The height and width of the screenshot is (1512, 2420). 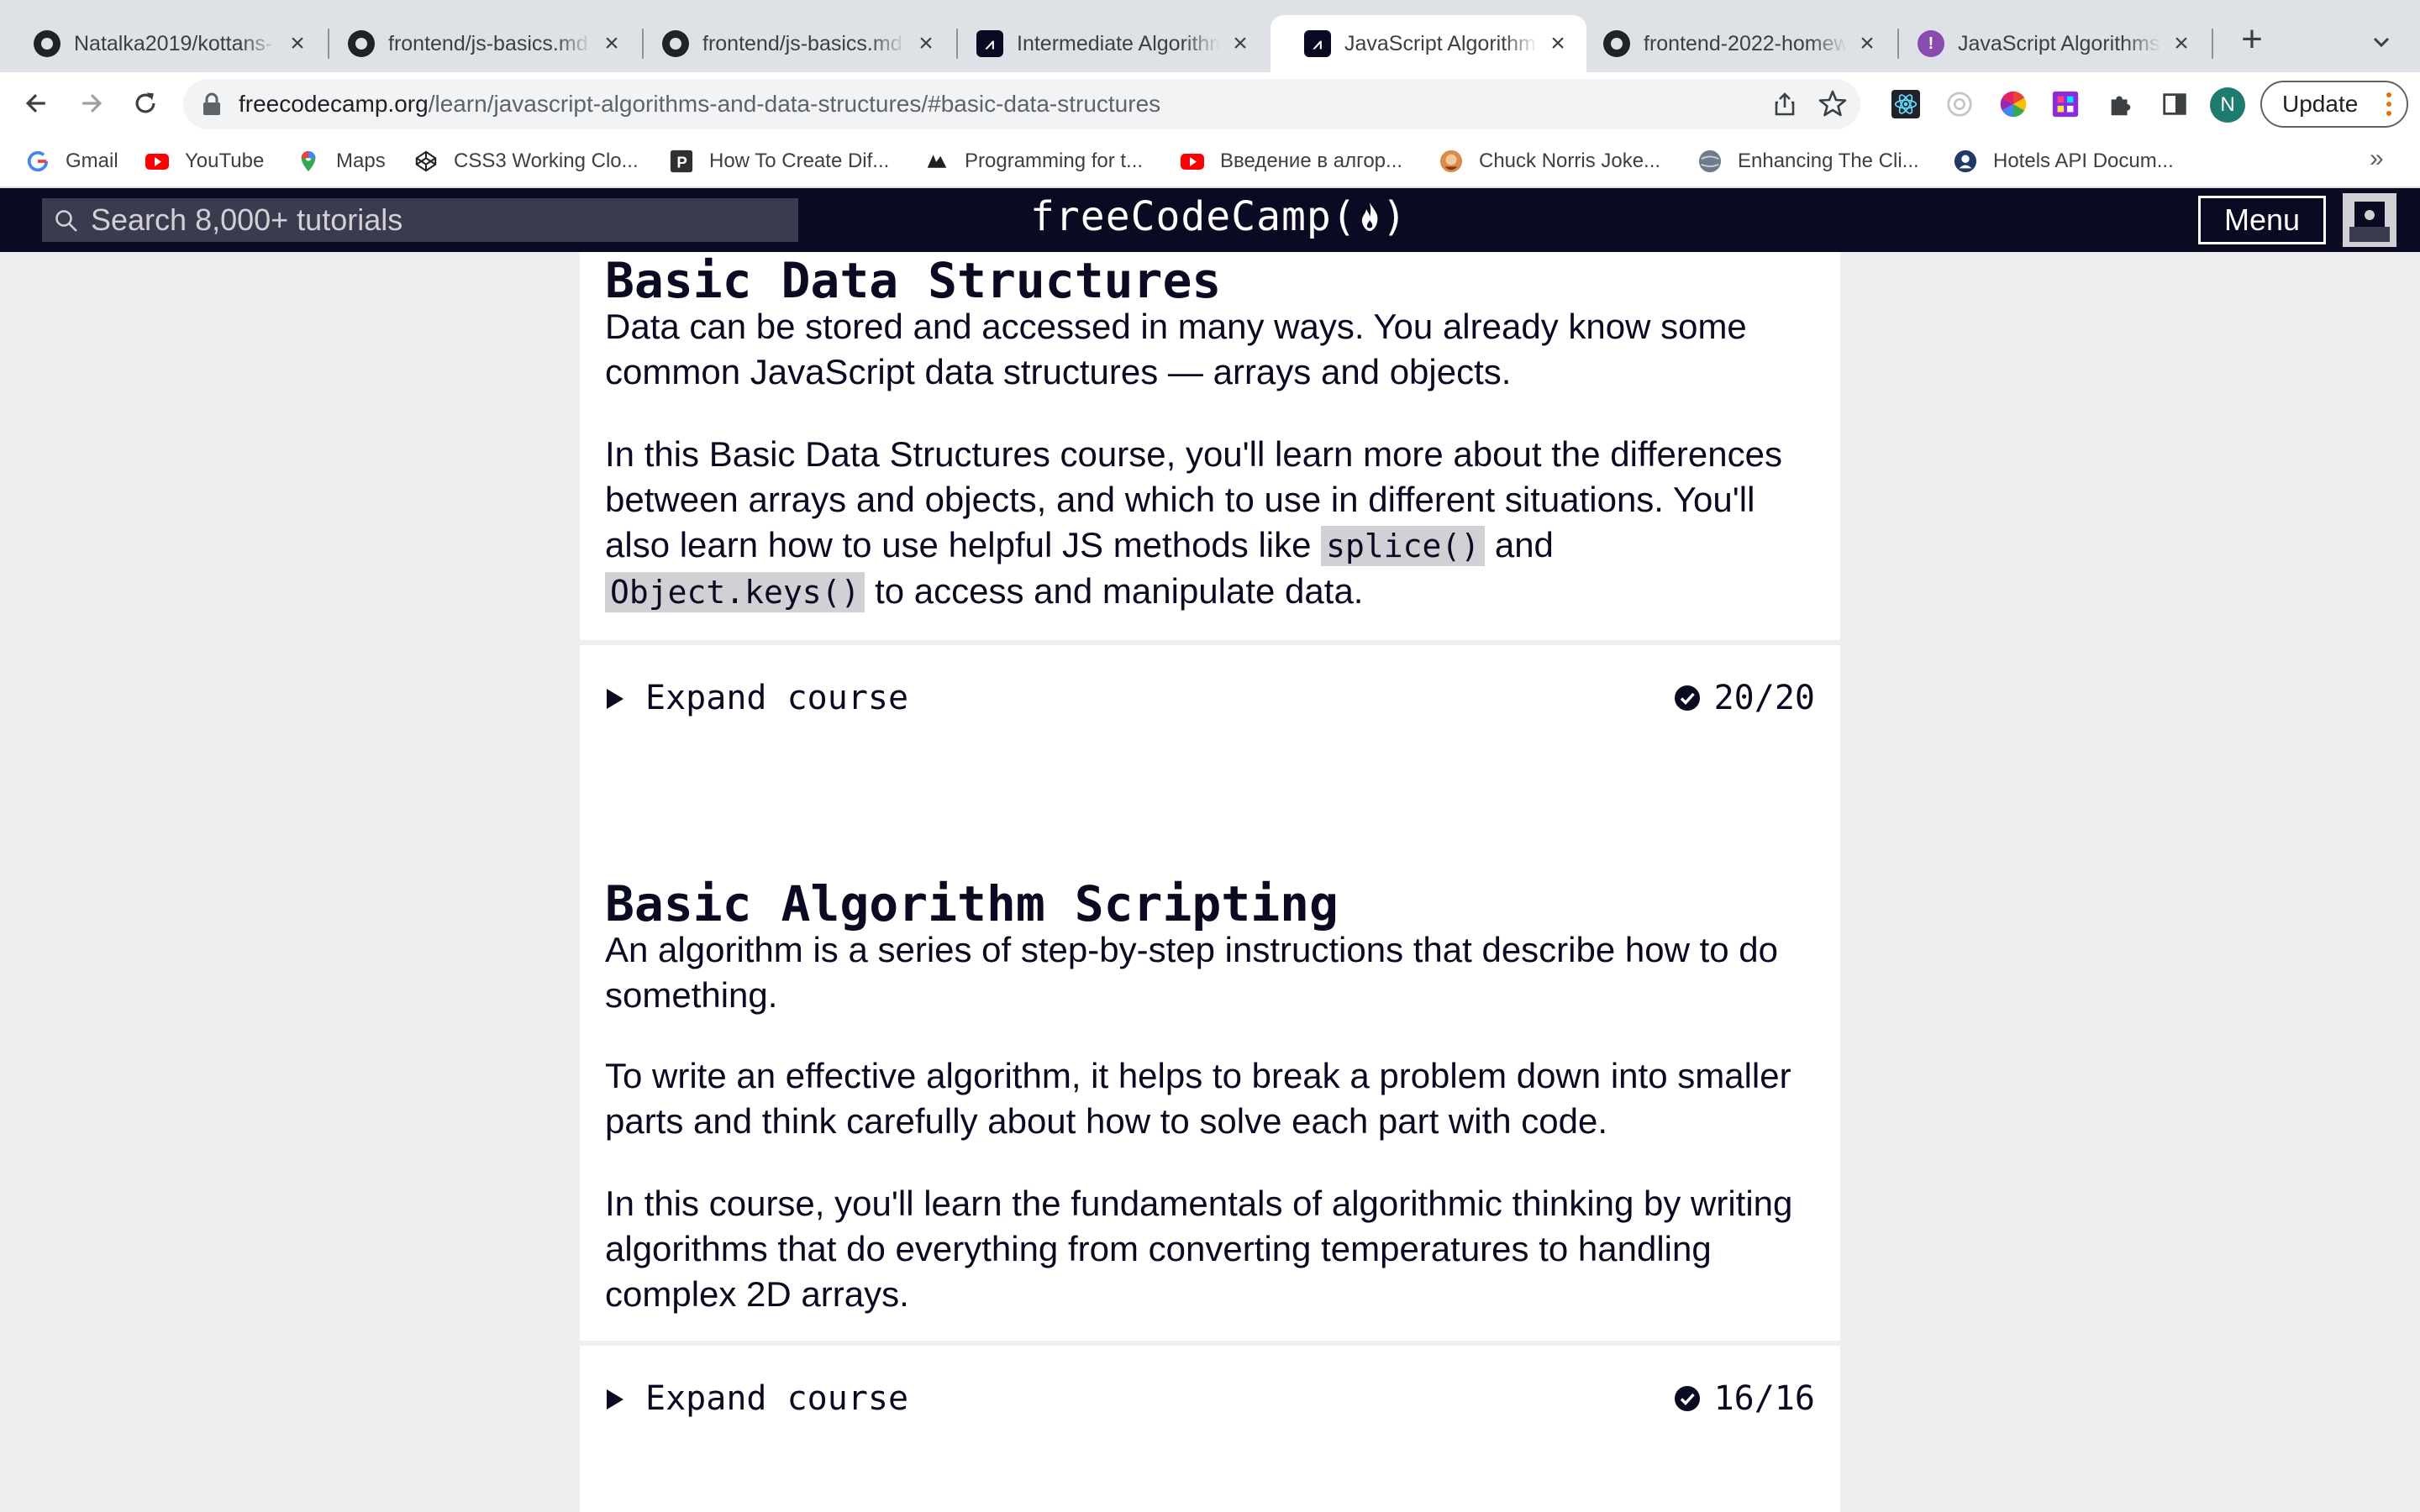 I want to click on tab-javascript-algorithms-active: ⩘ JavaScript Algorithms ×, so click(x=1428, y=43).